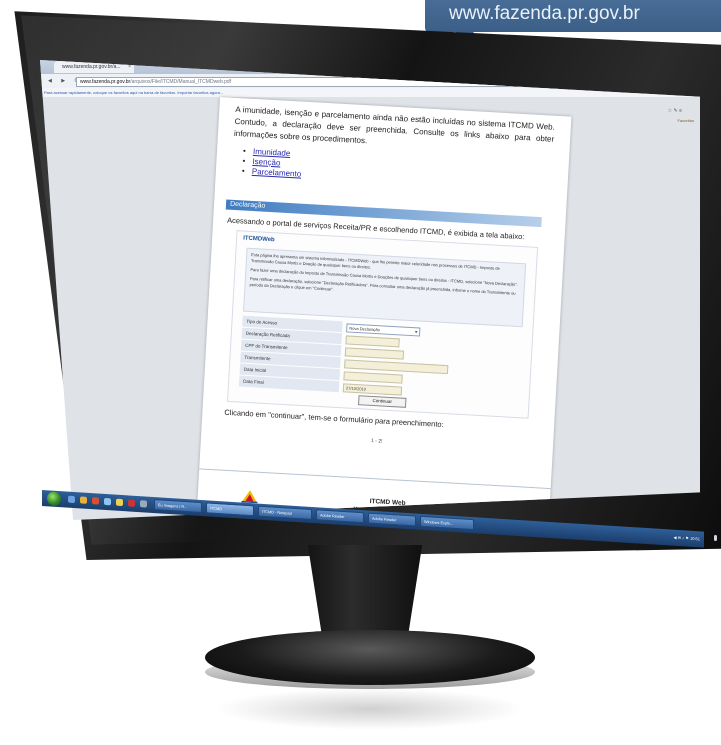 The width and height of the screenshot is (721, 745). I want to click on taskbar-item: ITCMD, so click(230, 509).